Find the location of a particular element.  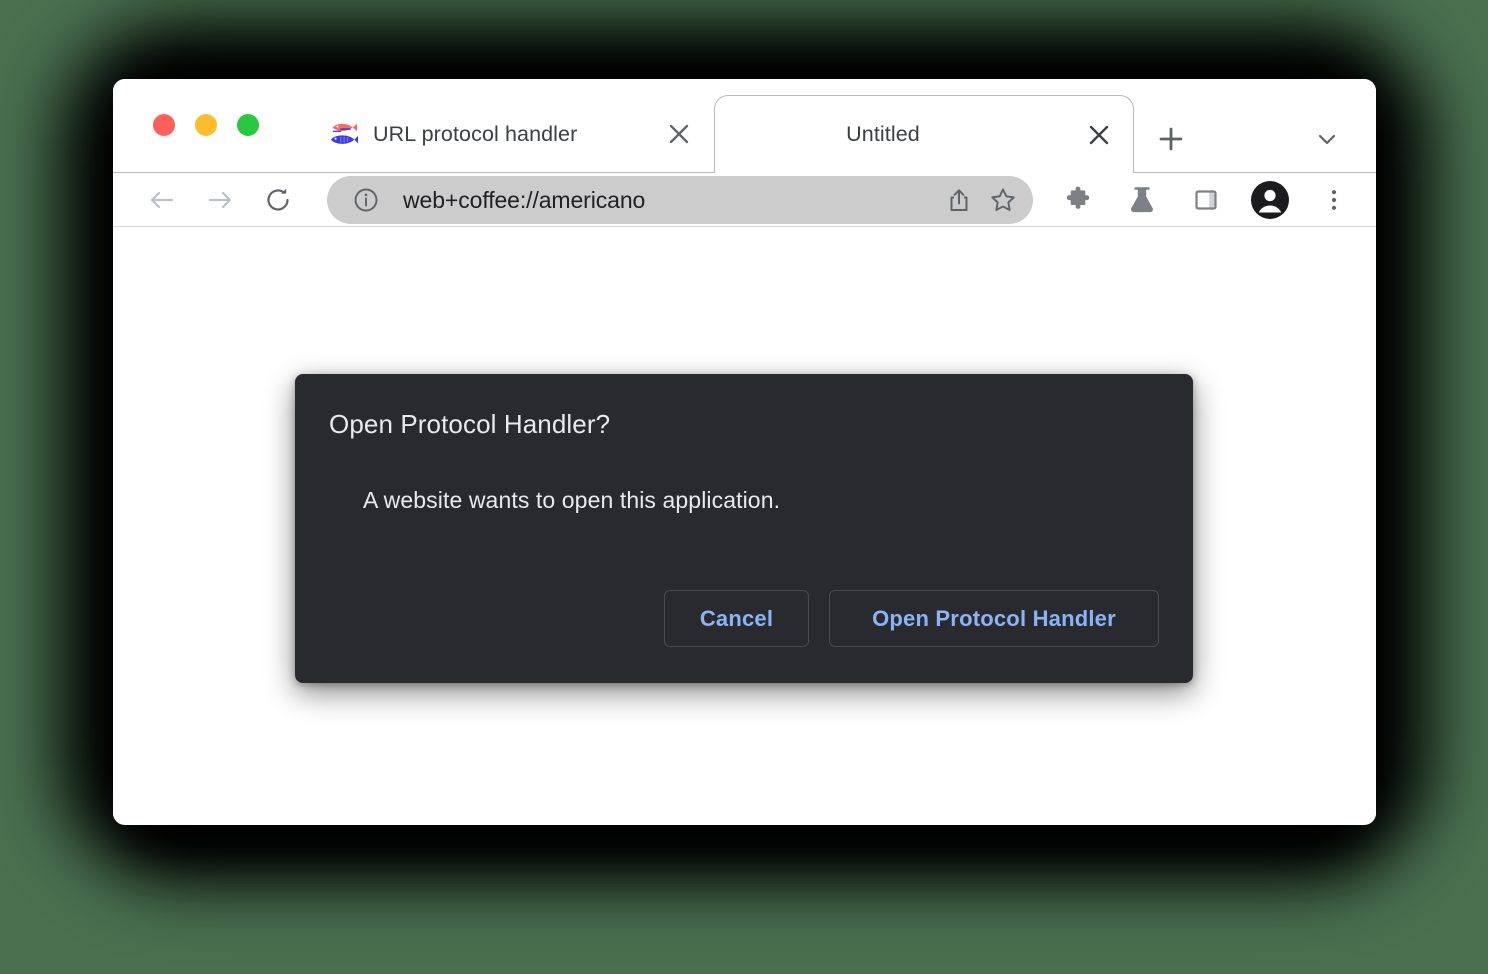

side-panel-icon is located at coordinates (1206, 200).